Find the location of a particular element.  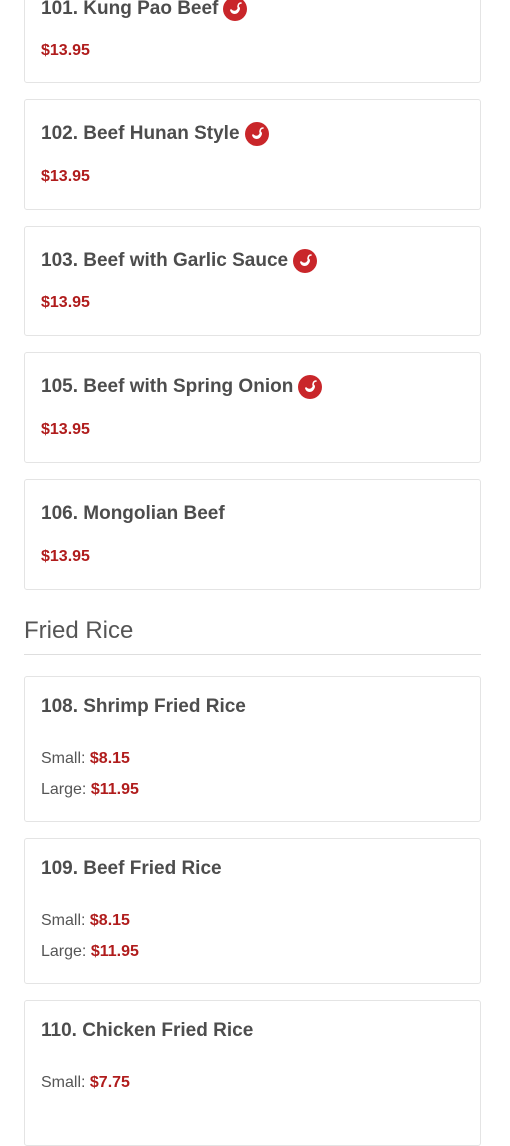

menu-item-card: 101. Kung Pao Beef $13.95 is located at coordinates (252, 41).